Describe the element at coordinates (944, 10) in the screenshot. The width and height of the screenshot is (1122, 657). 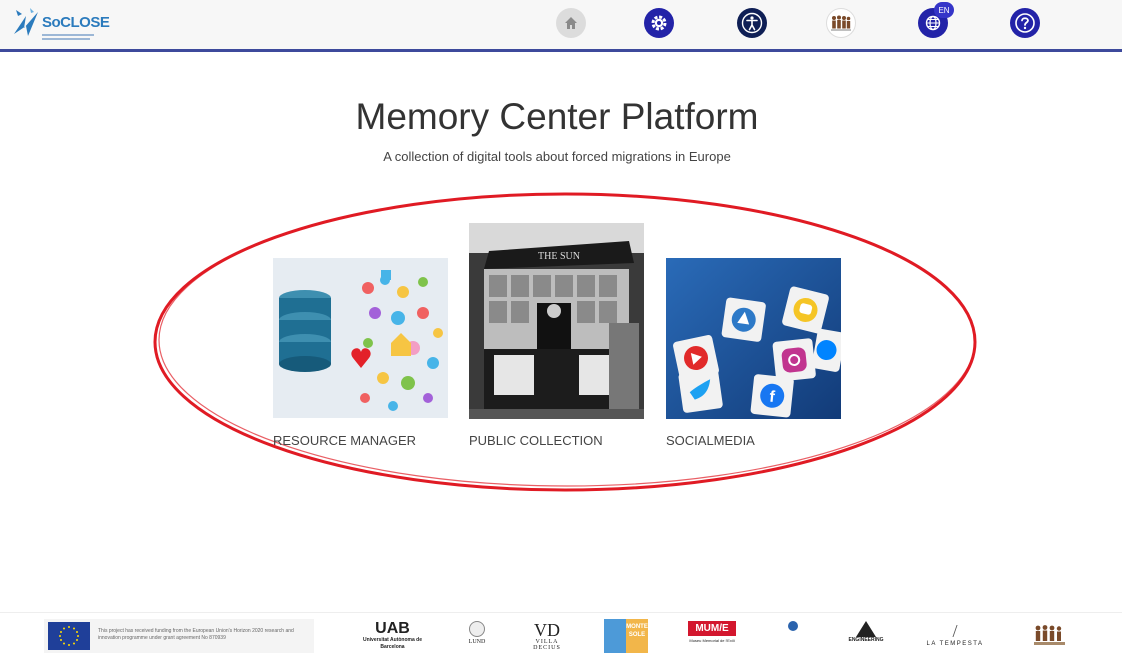
I see `language-badge: EN` at that location.